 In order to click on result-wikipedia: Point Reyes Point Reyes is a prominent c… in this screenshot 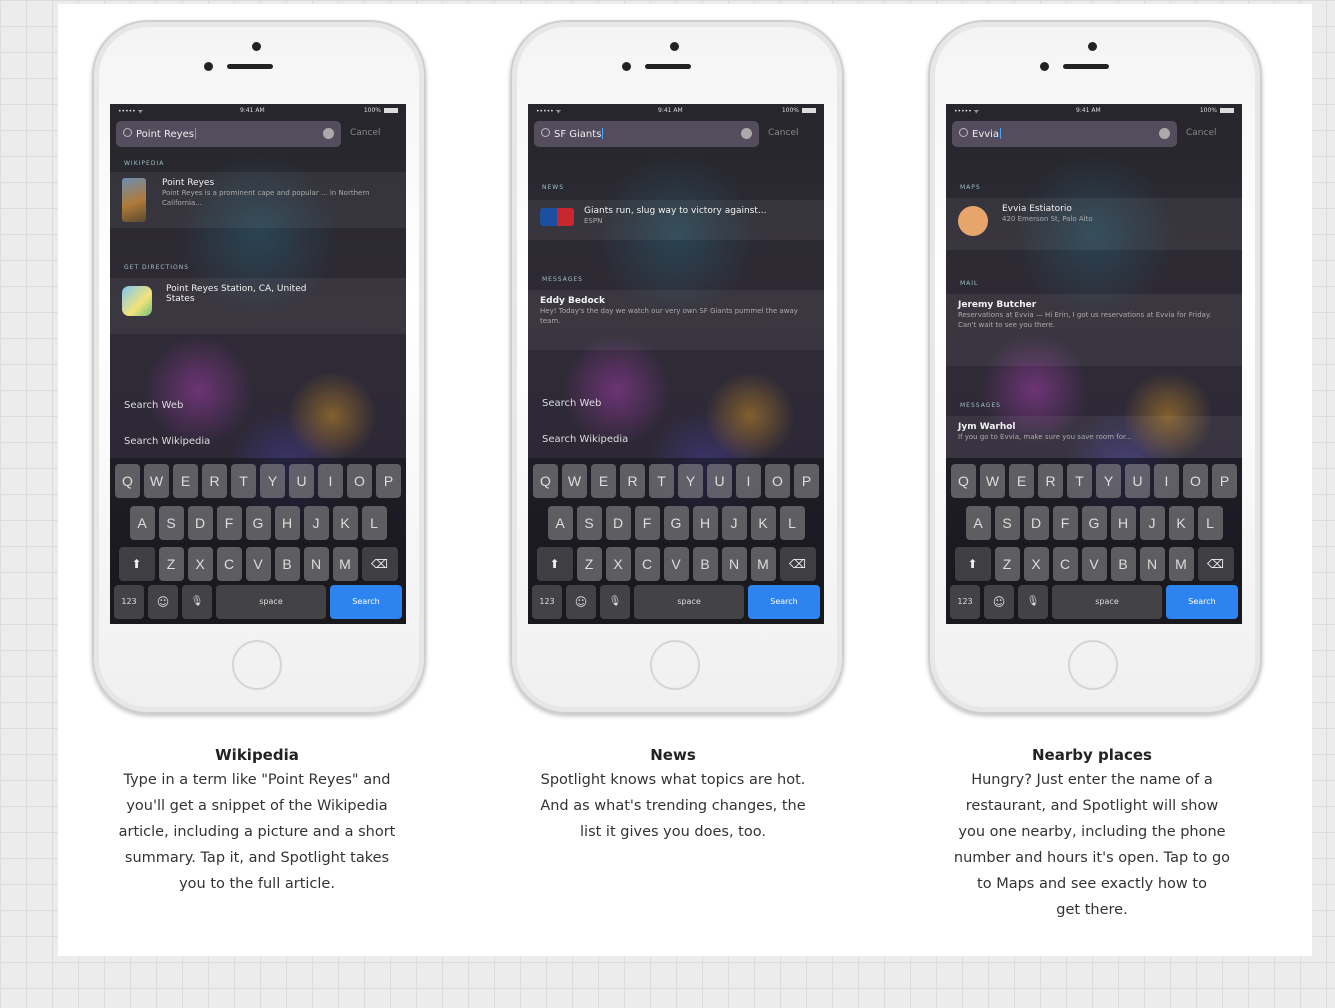, I will do `click(258, 200)`.